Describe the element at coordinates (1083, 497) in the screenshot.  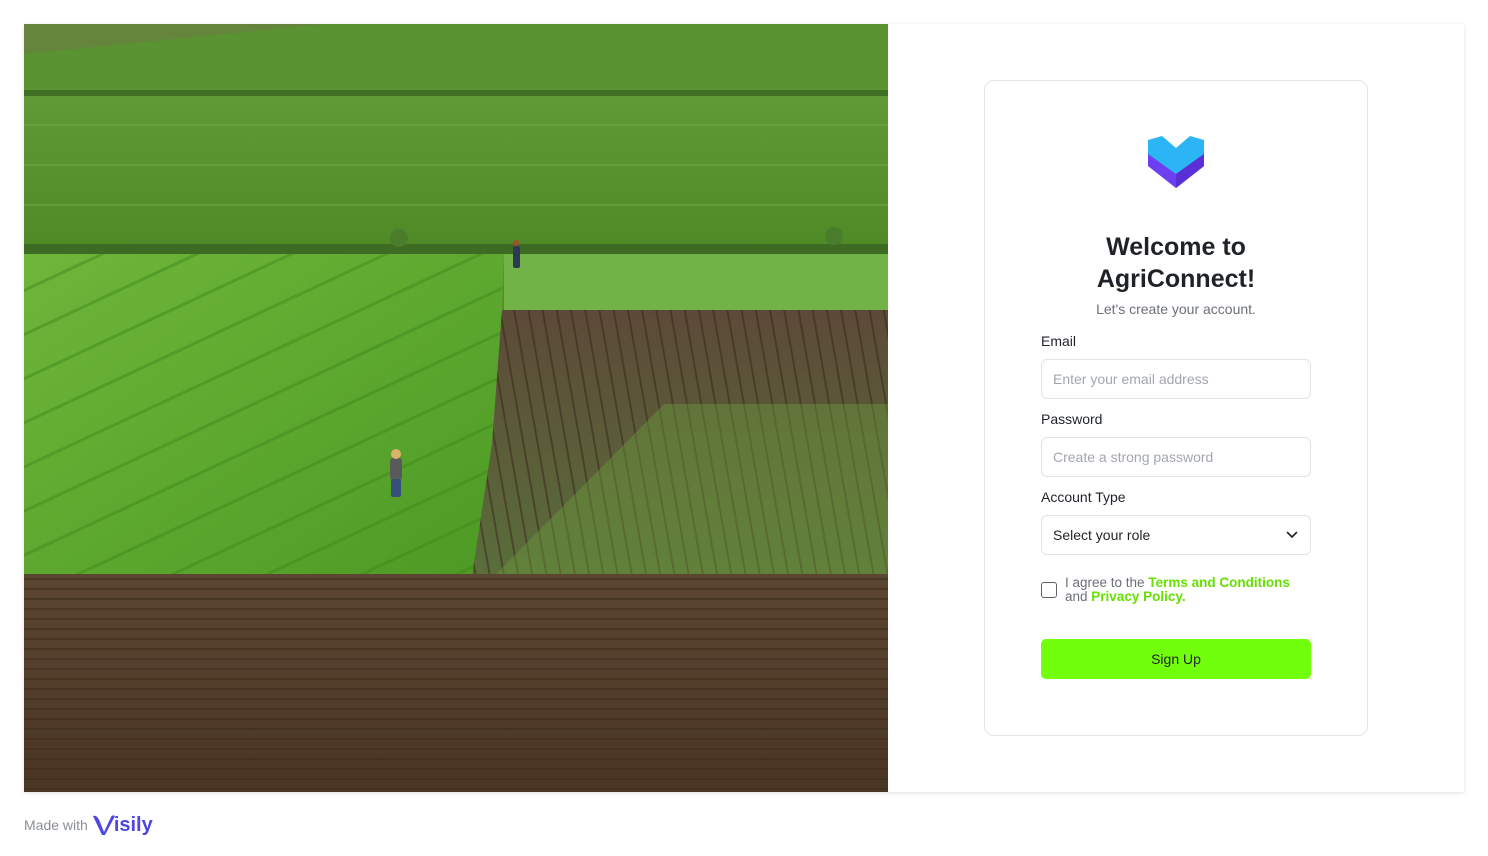
I see `account-type-label: Account Type` at that location.